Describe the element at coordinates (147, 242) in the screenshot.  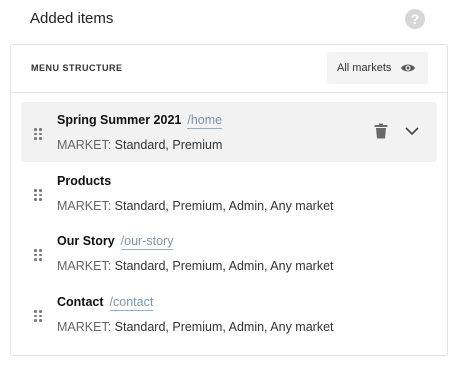
I see `menu-item-path-link: /our-story` at that location.